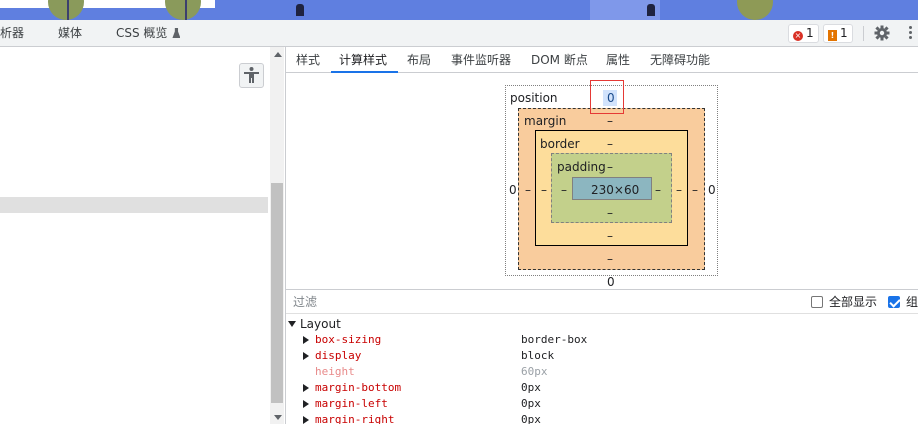 The width and height of the screenshot is (918, 424). Describe the element at coordinates (695, 190) in the screenshot. I see `margin-right-value: –` at that location.